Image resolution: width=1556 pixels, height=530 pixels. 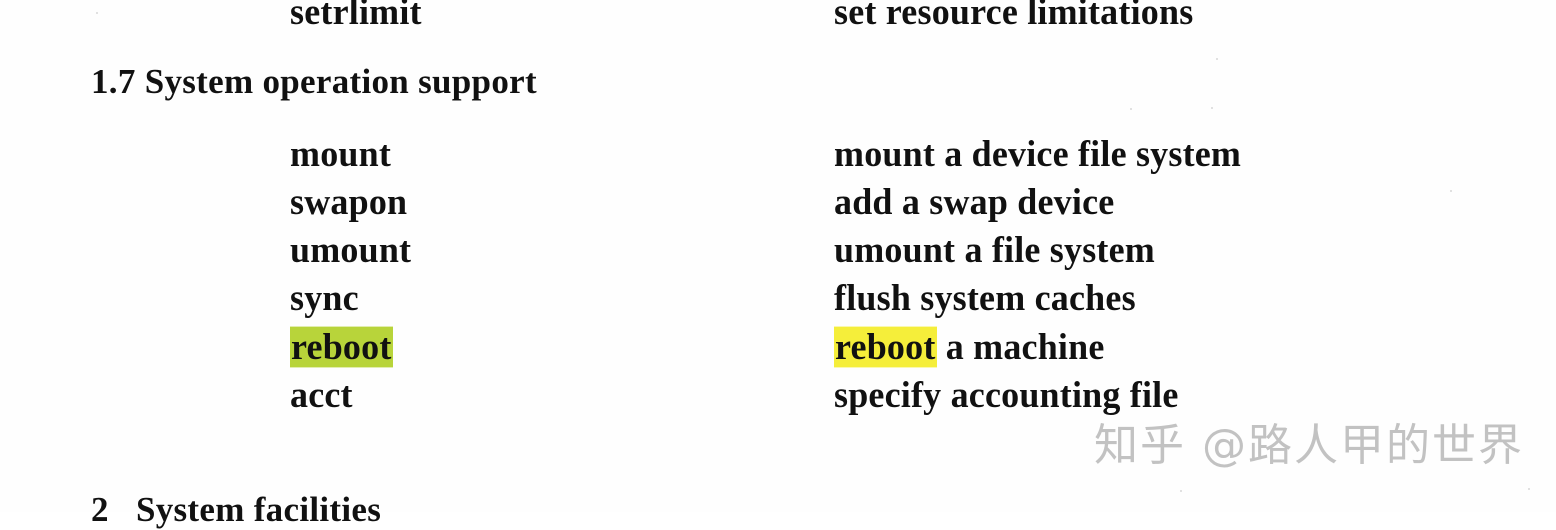 I want to click on watermark: 知乎 @路人甲的世界, so click(x=1309, y=445).